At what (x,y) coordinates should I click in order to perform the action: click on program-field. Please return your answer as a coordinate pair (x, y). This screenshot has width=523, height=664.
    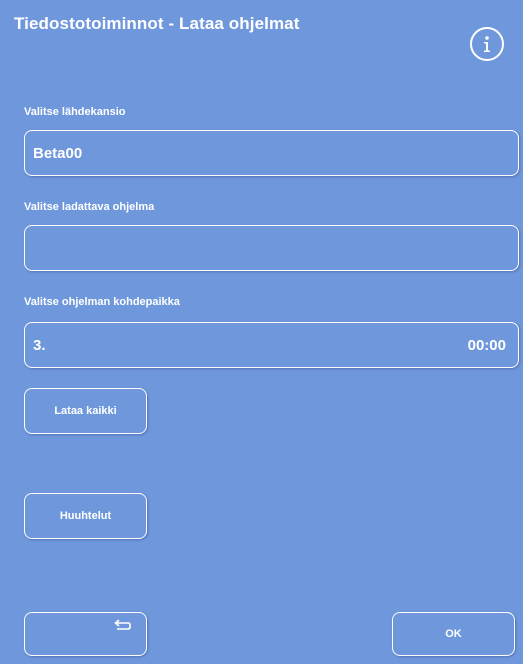
    Looking at the image, I should click on (271, 248).